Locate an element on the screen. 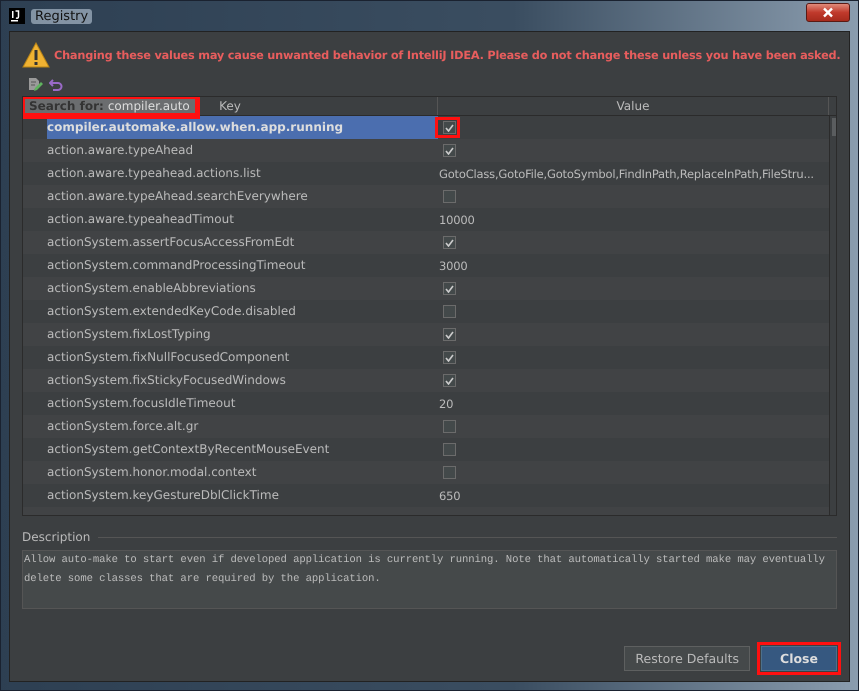 The height and width of the screenshot is (691, 859). registry-key: compiler.automake.allow.when.app.running is located at coordinates (242, 127).